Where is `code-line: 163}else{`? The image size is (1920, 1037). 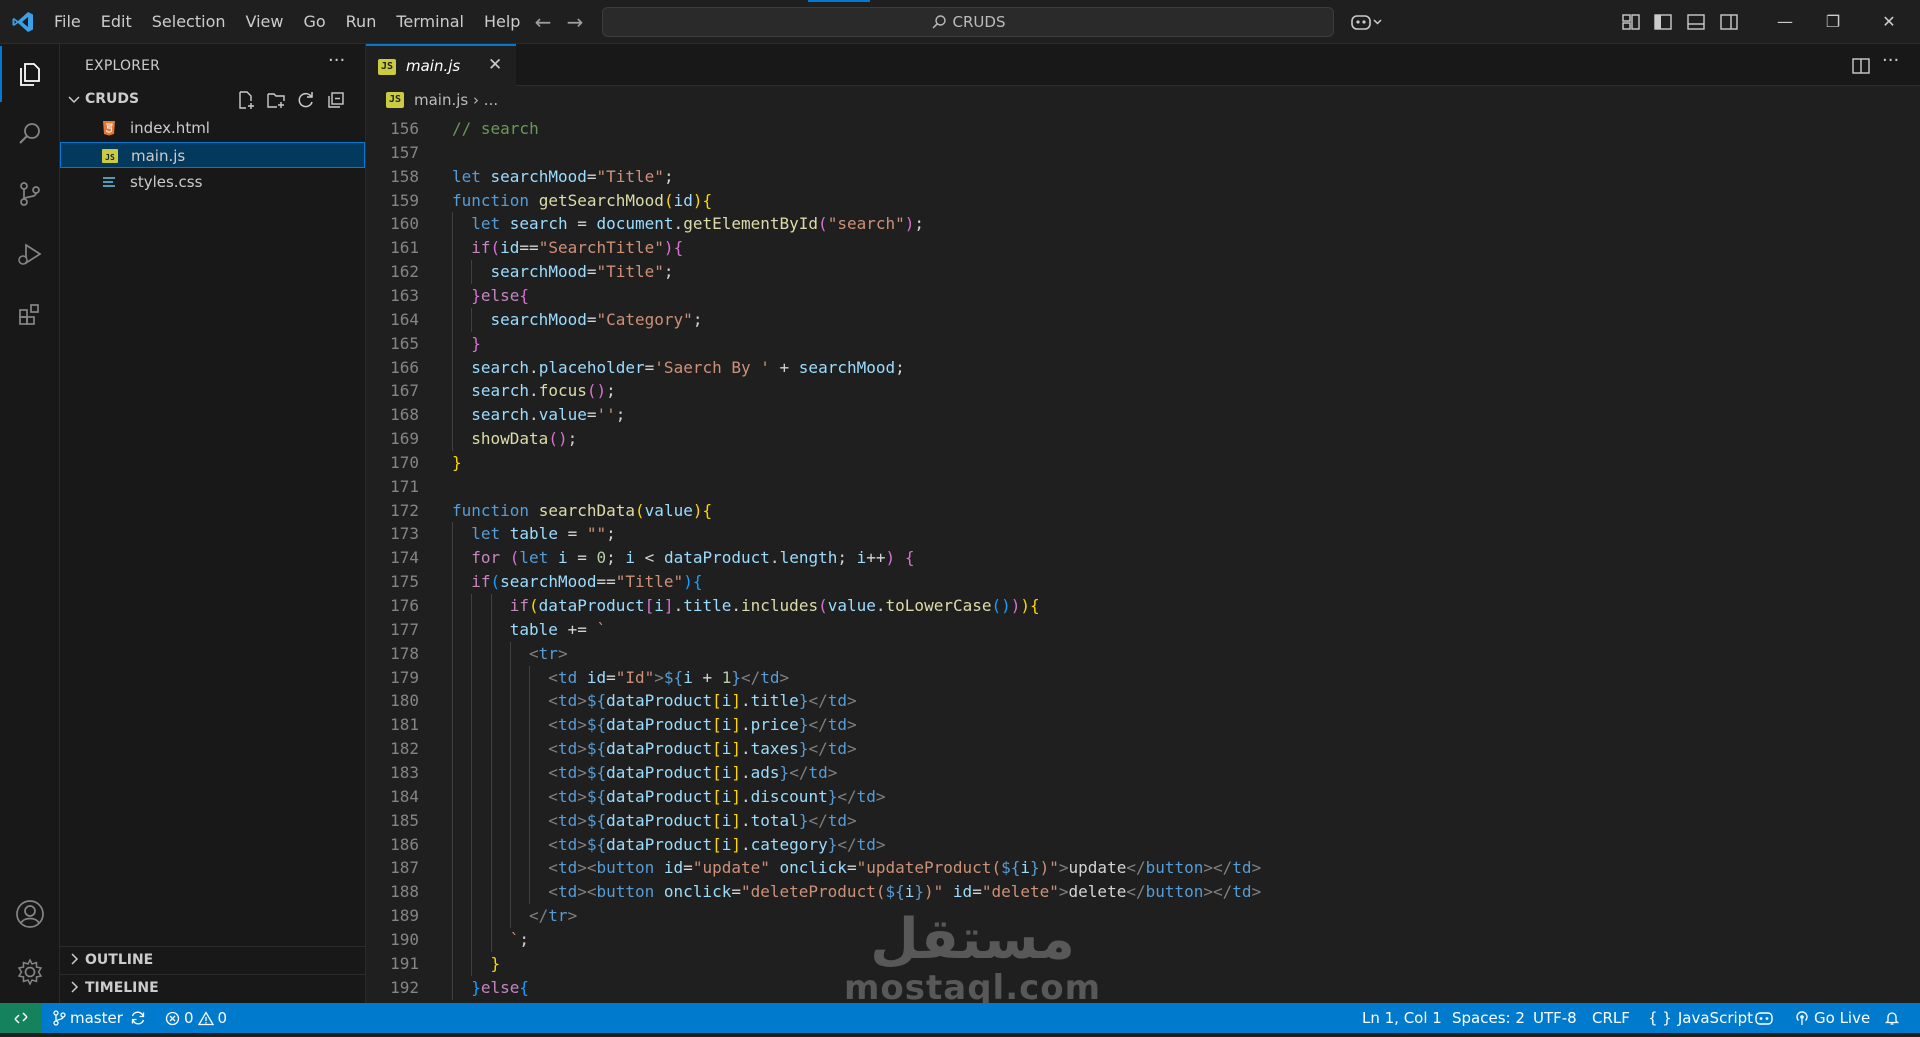
code-line: 163}else{ is located at coordinates (1066, 295).